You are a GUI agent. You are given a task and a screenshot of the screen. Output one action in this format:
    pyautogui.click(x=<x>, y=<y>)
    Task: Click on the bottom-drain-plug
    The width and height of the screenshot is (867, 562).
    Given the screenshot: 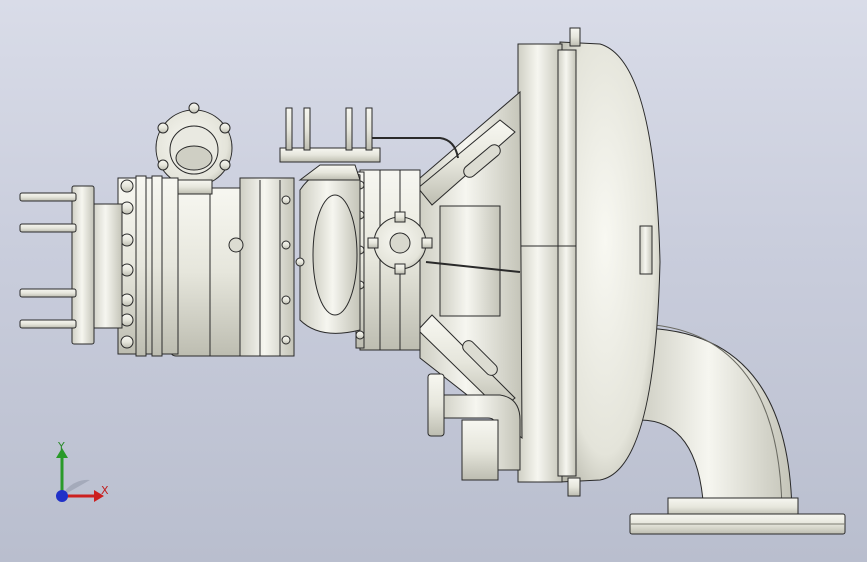 What is the action you would take?
    pyautogui.click(x=574, y=487)
    